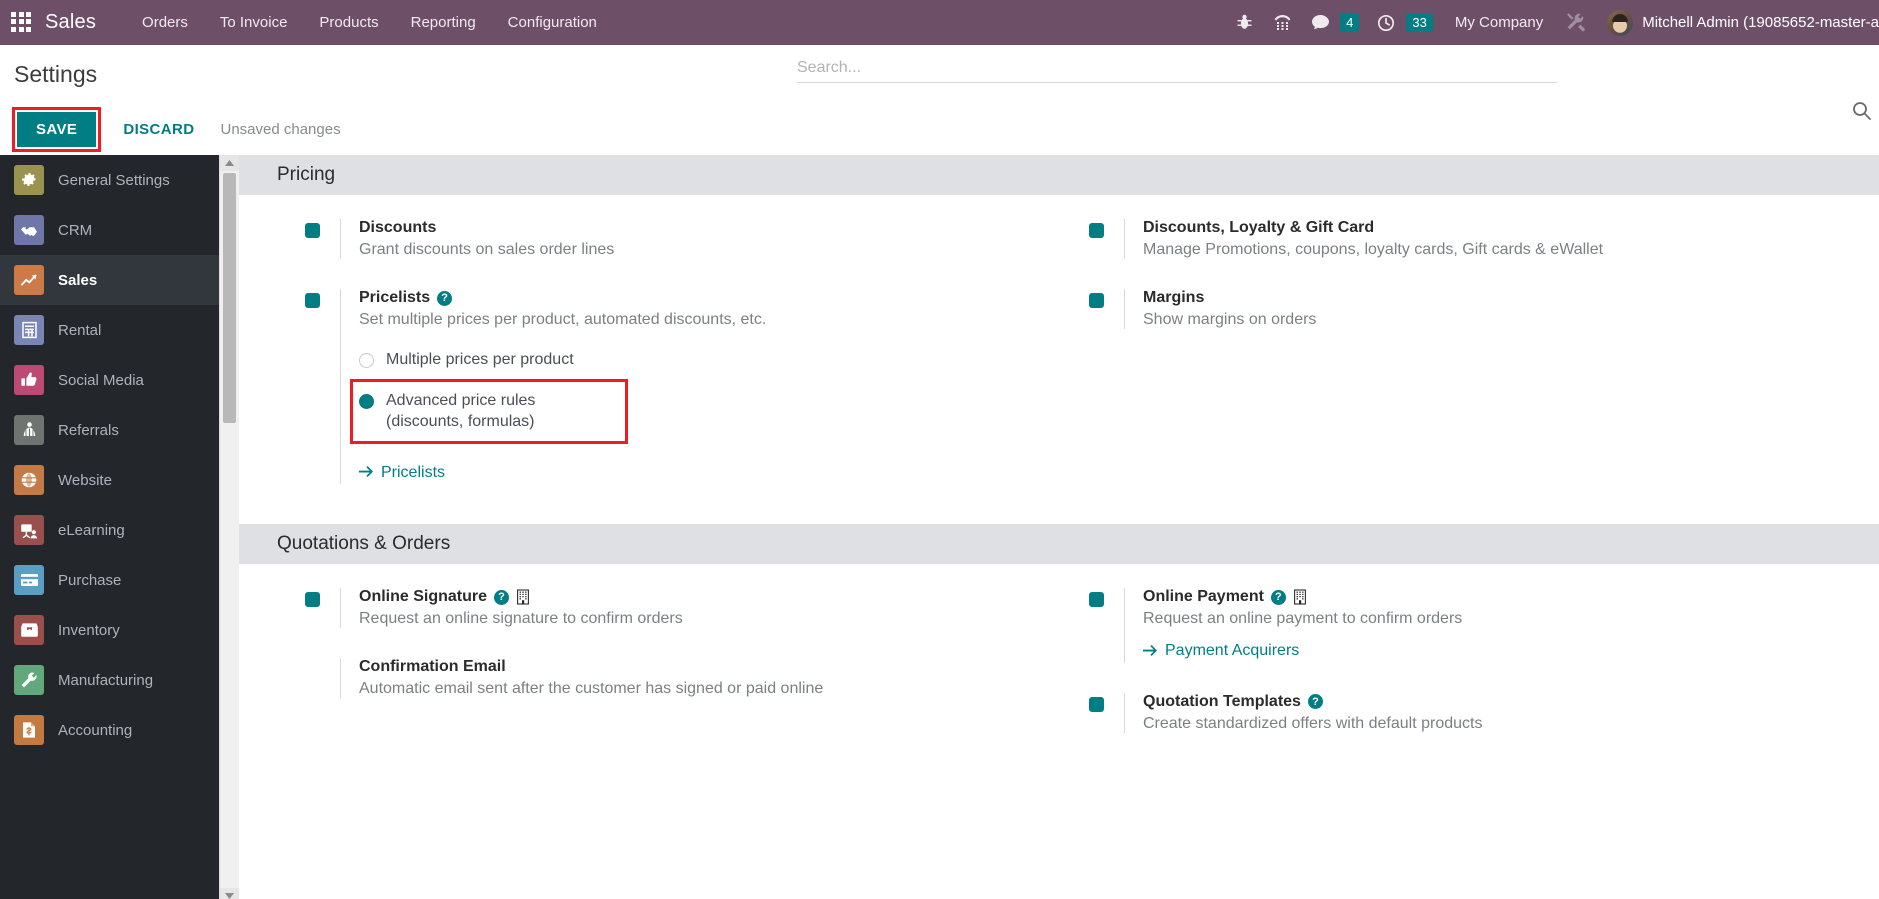  Describe the element at coordinates (95, 730) in the screenshot. I see `sidebar-item-label: Accounting` at that location.